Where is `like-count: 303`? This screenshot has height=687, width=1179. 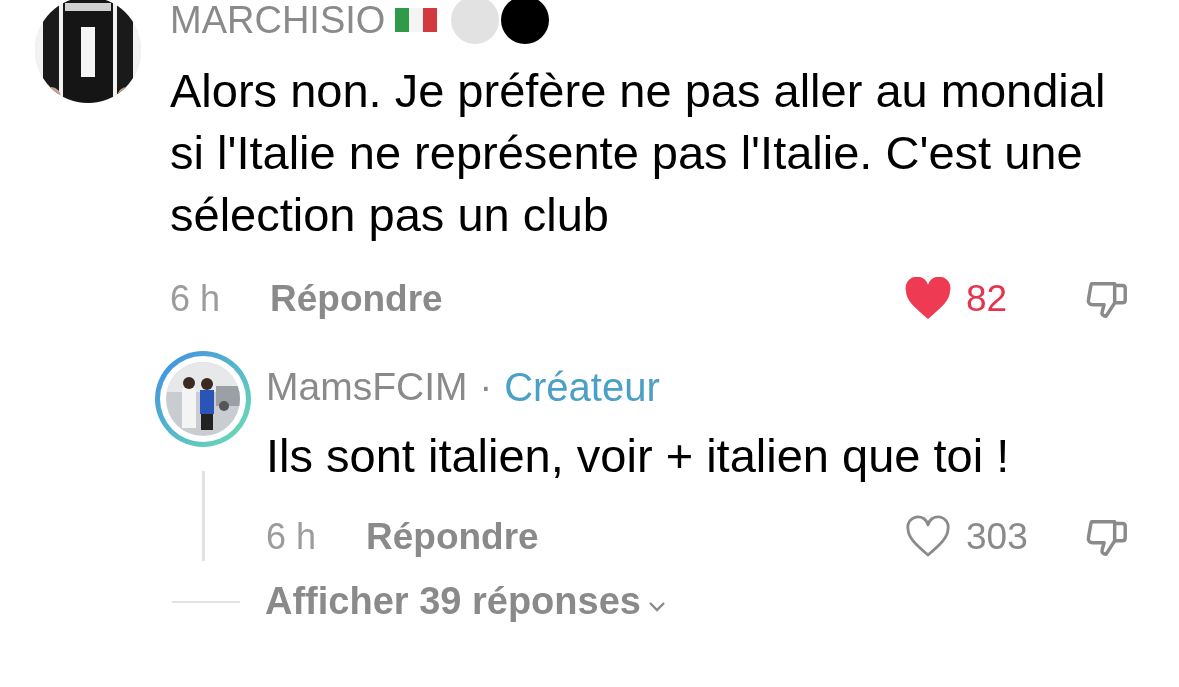
like-count: 303 is located at coordinates (997, 537).